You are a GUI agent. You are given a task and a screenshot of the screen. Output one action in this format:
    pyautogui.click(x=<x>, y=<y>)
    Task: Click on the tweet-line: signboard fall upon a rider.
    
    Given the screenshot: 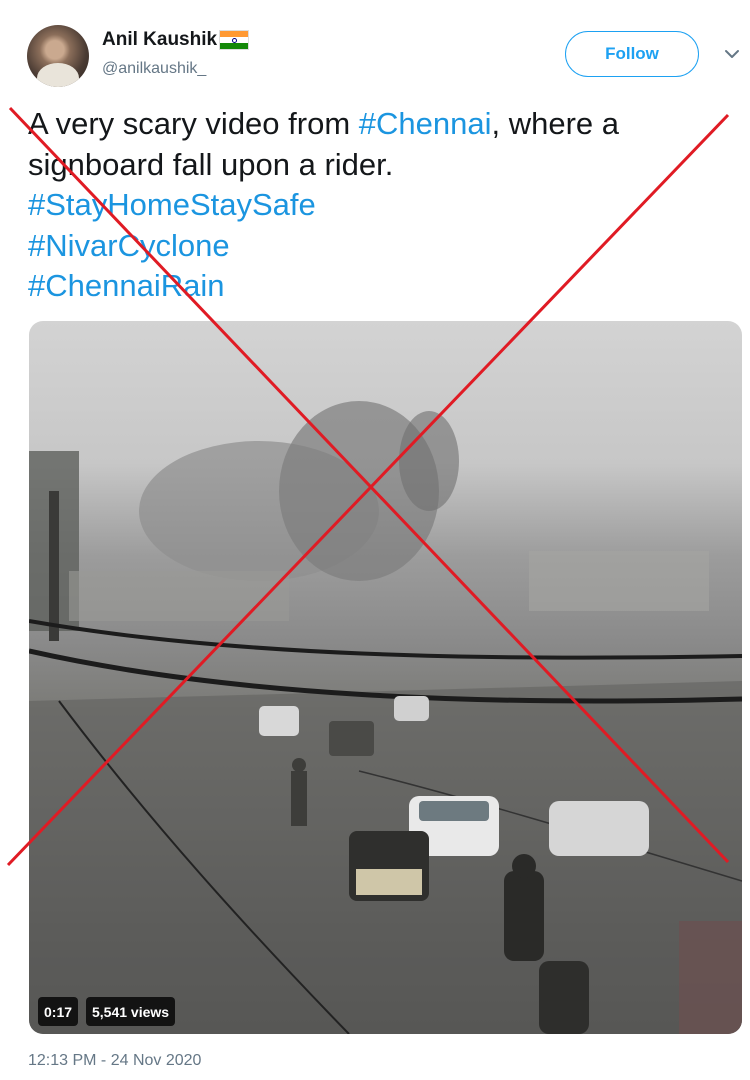 What is the action you would take?
    pyautogui.click(x=378, y=165)
    